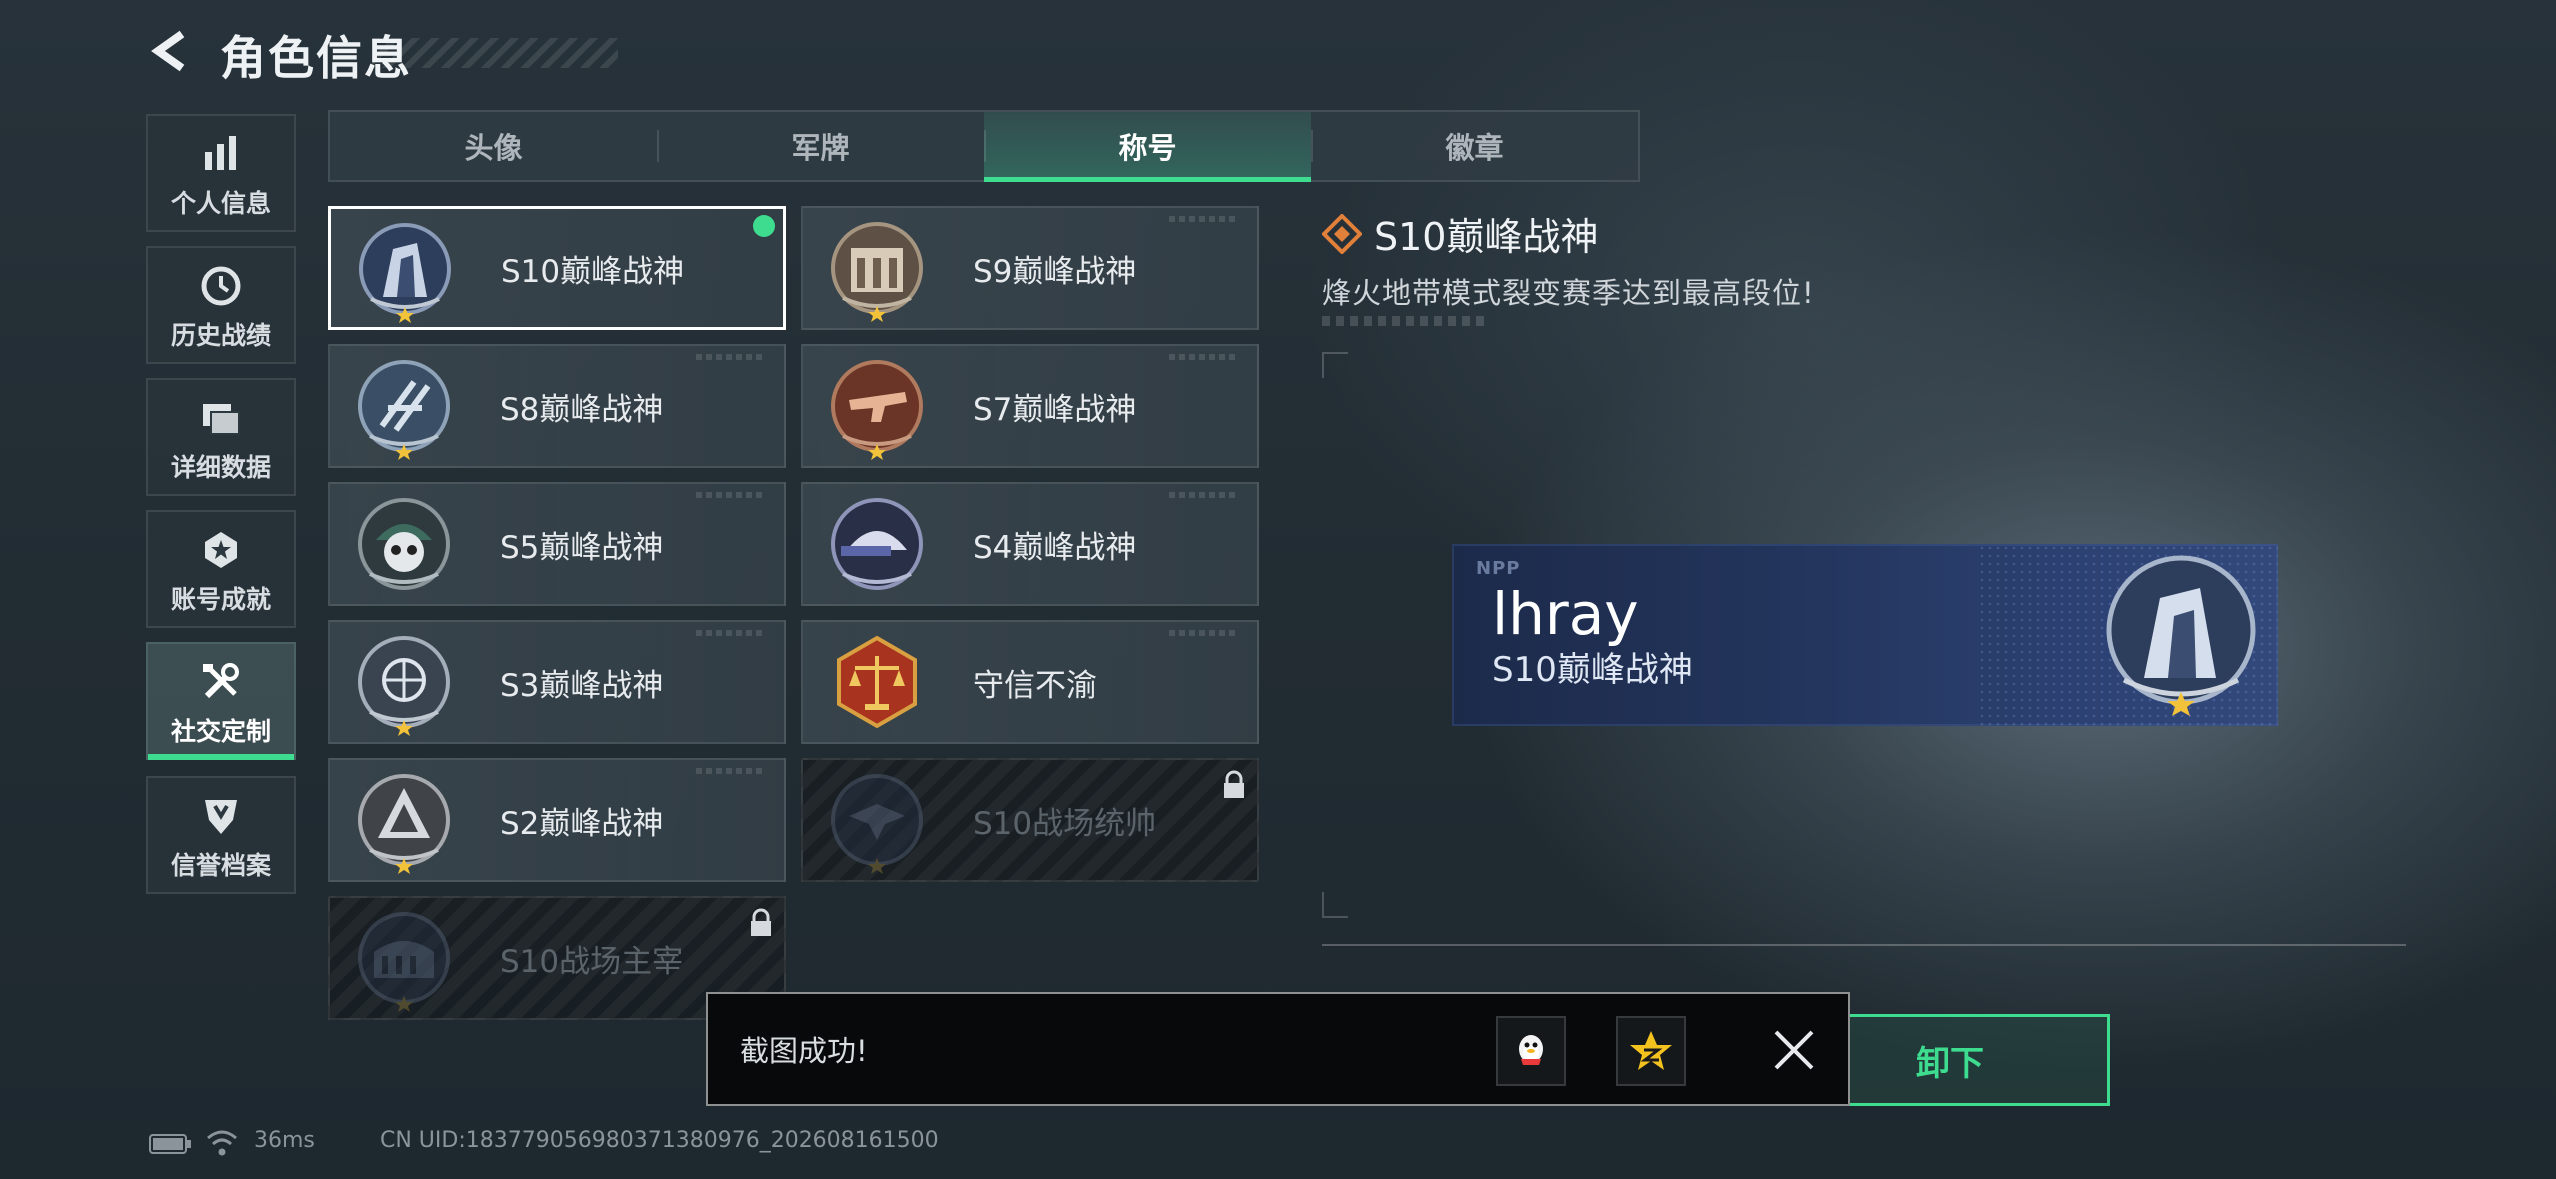  I want to click on sidebar-item-personal-info: 个人信息, so click(221, 173).